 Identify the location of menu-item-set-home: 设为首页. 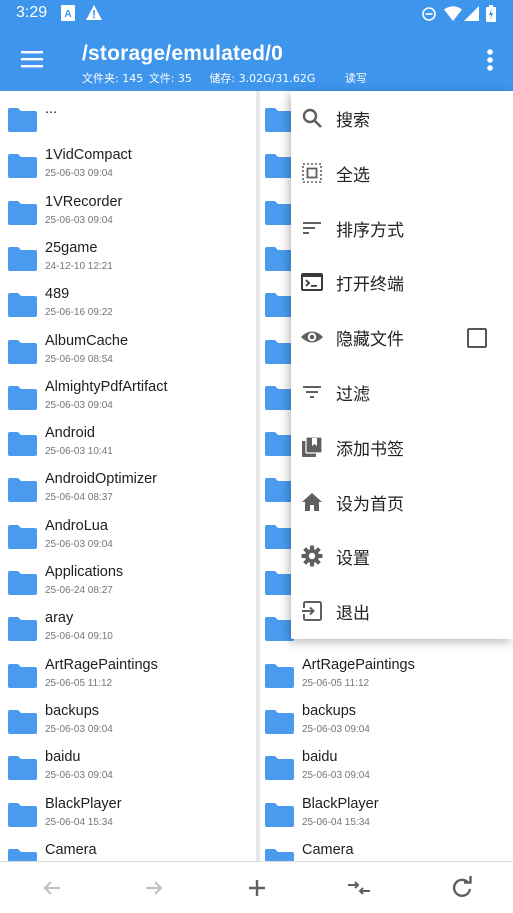
(402, 502).